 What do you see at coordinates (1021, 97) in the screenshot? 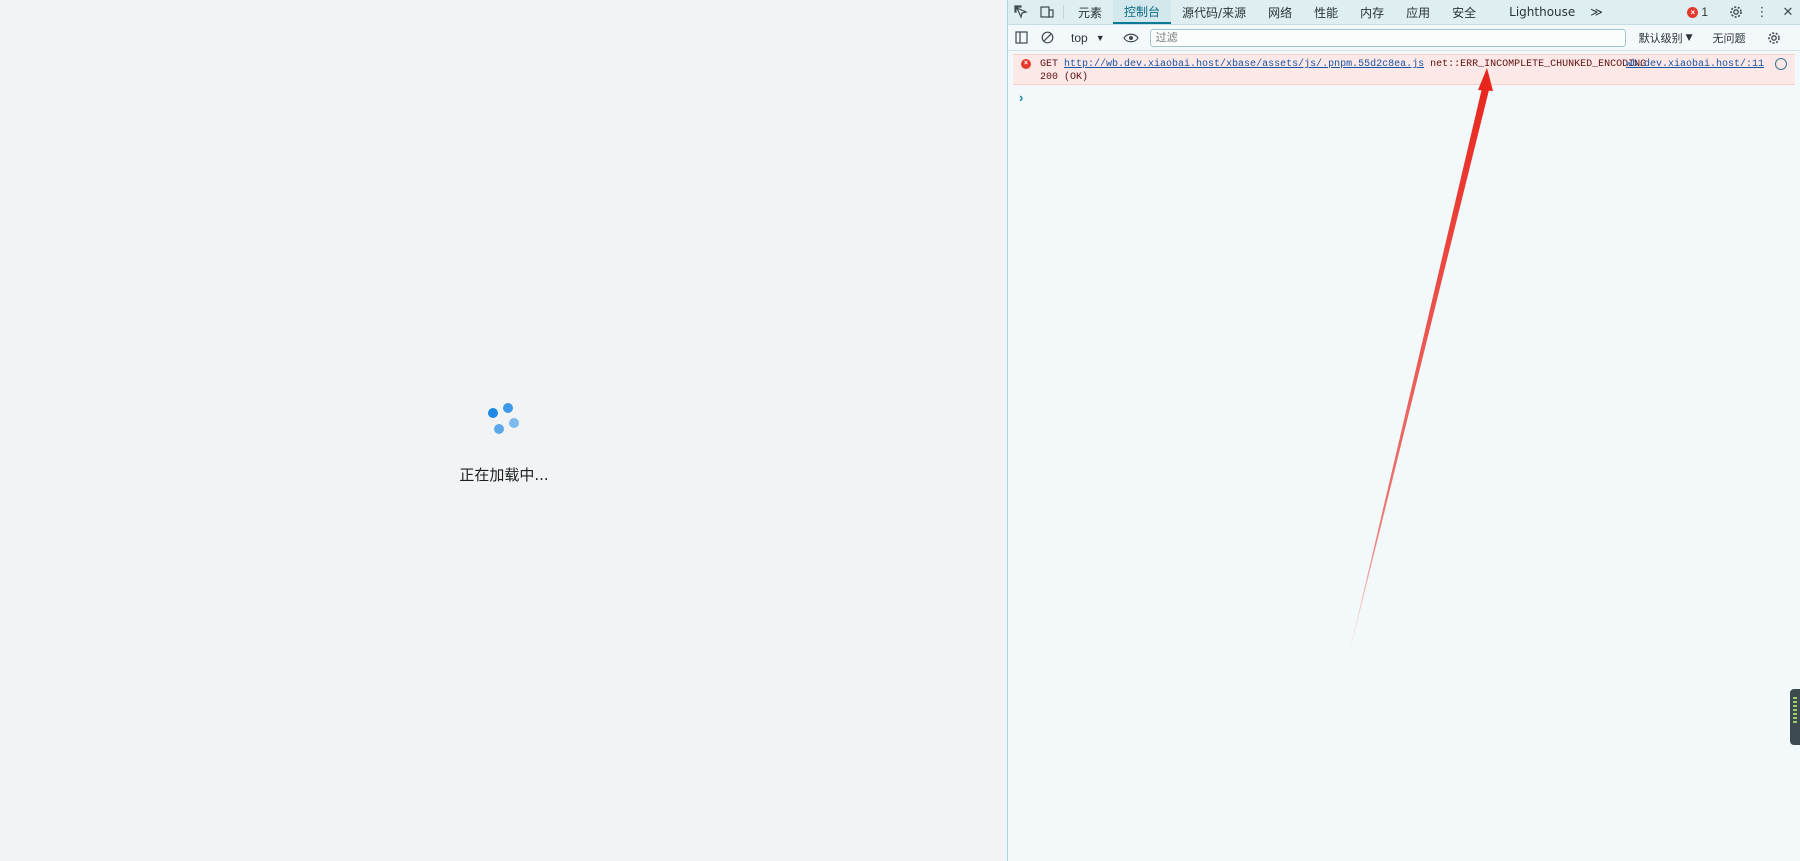
I see `console-prompt-icon: ›` at bounding box center [1021, 97].